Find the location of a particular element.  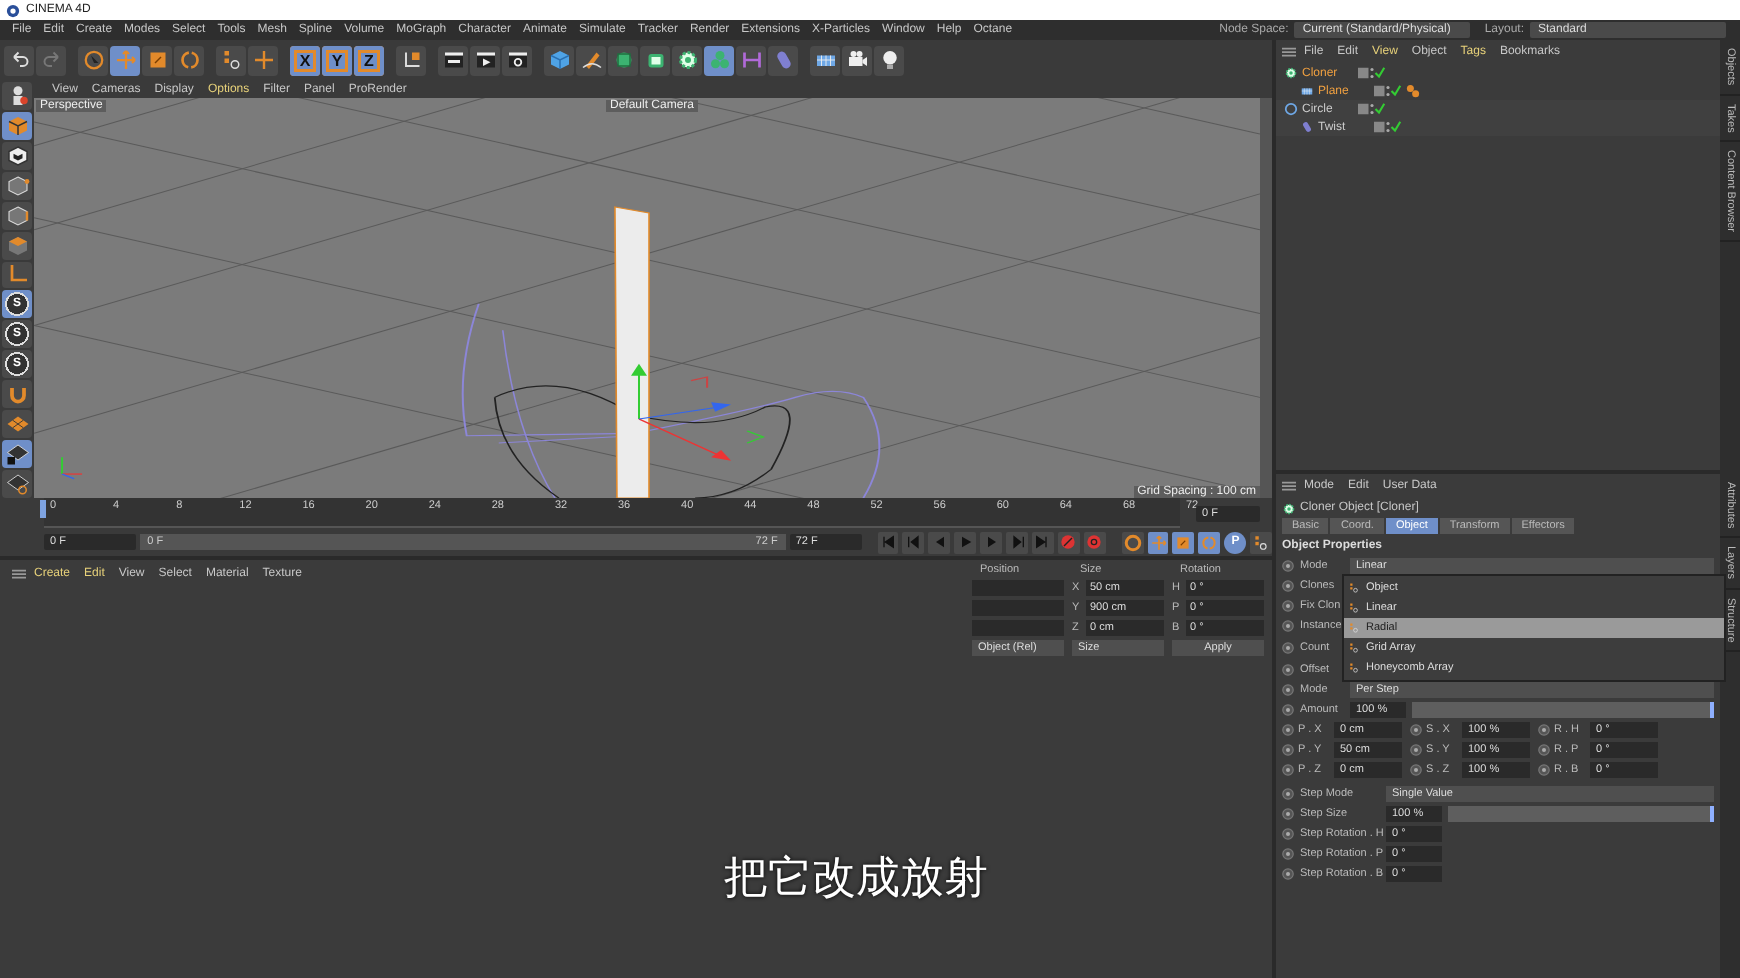

tag-icon is located at coordinates (1413, 91).